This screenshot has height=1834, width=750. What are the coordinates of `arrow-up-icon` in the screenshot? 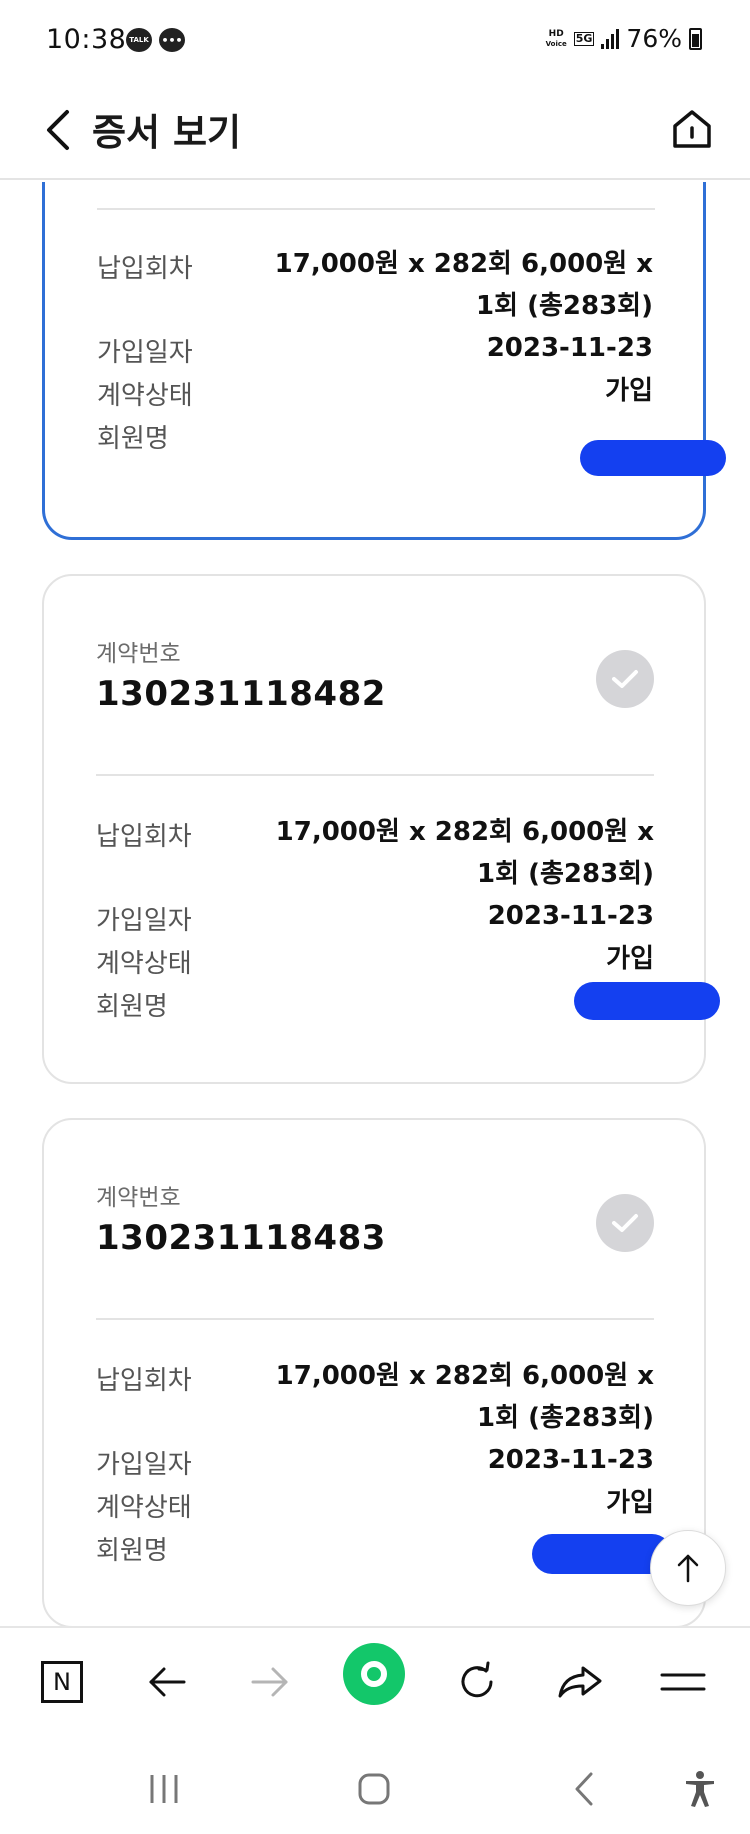 It's located at (688, 1568).